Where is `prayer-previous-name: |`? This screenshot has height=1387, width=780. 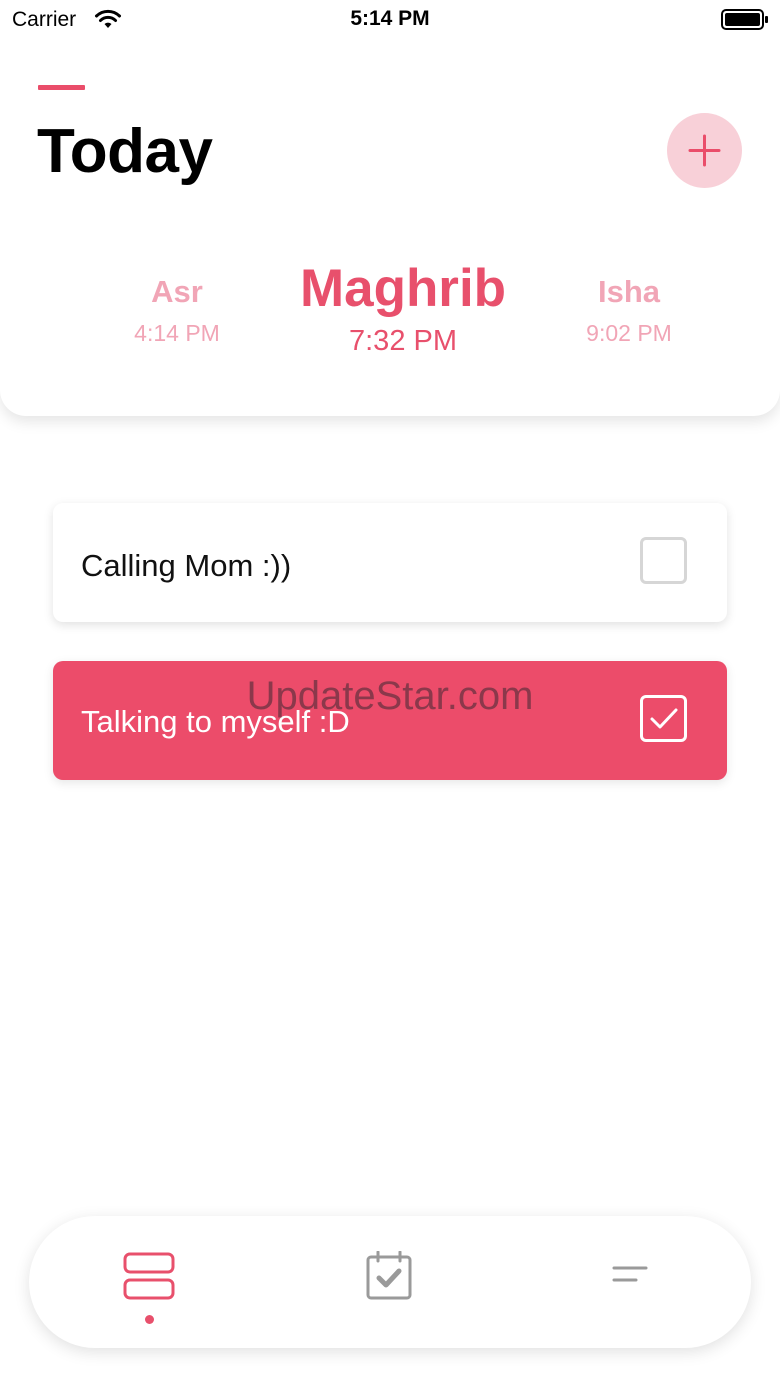
prayer-previous-name: | is located at coordinates (5, 308).